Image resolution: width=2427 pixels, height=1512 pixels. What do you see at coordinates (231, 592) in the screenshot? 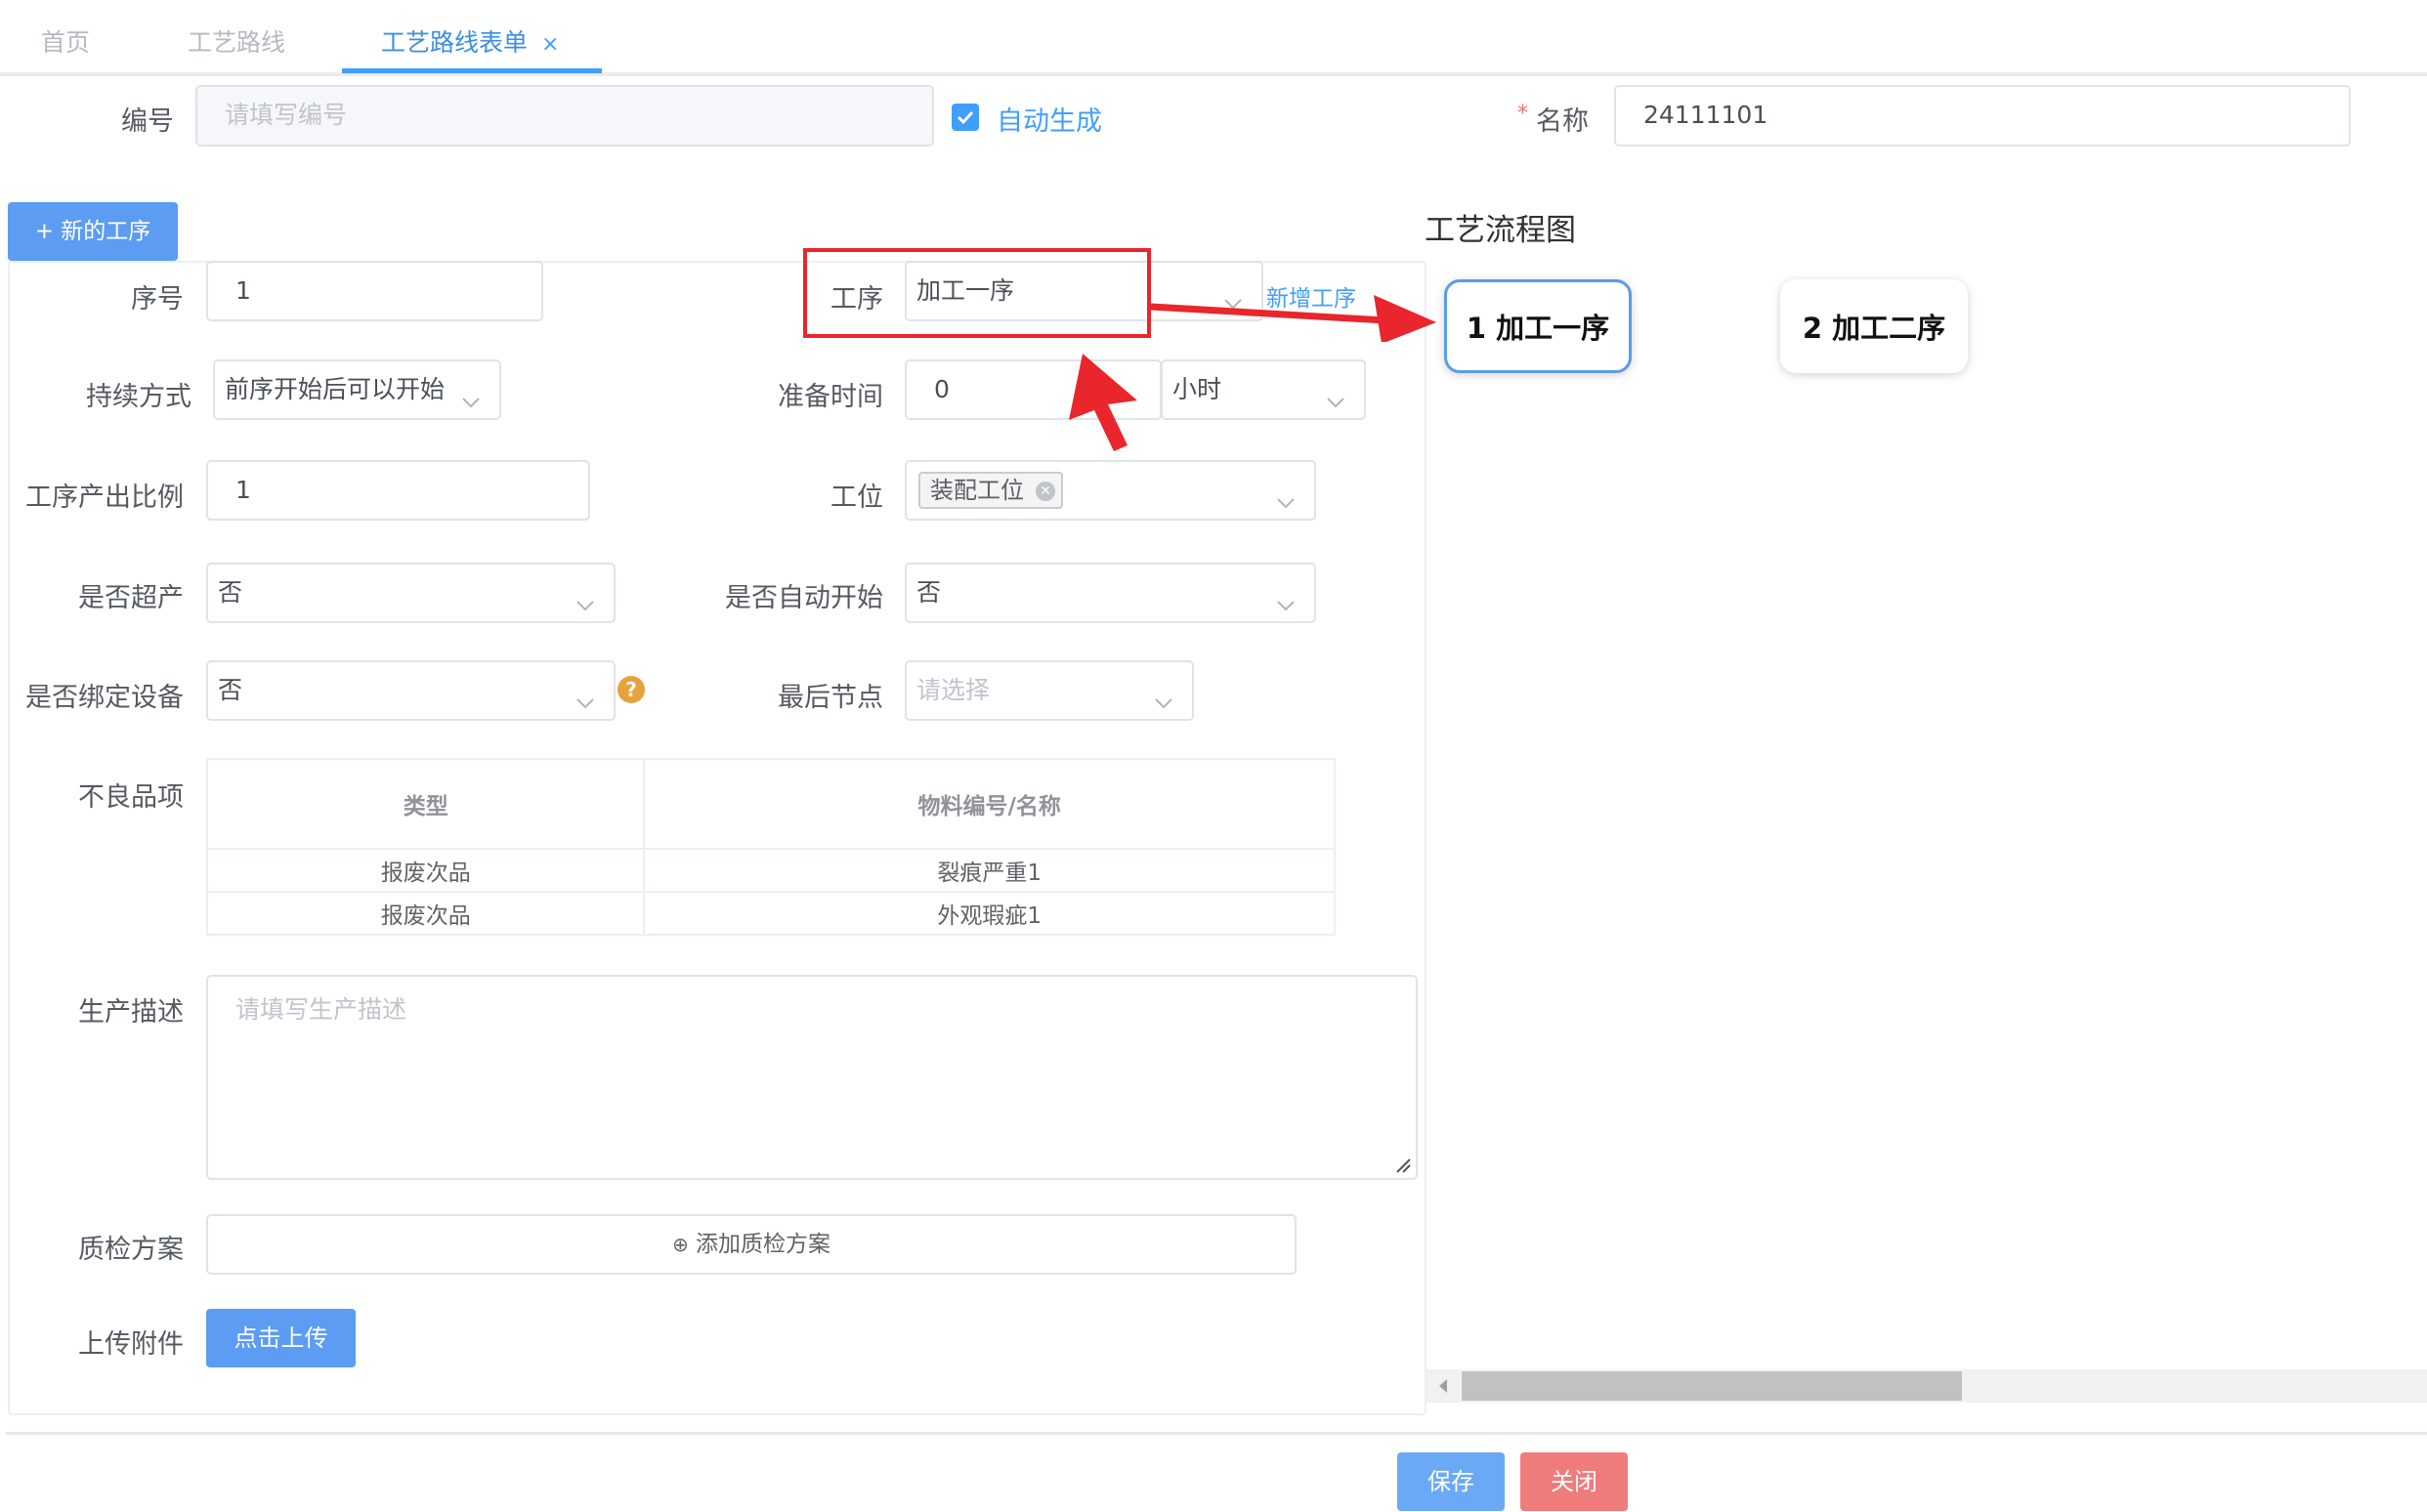
I see `overproduce-value: 否` at bounding box center [231, 592].